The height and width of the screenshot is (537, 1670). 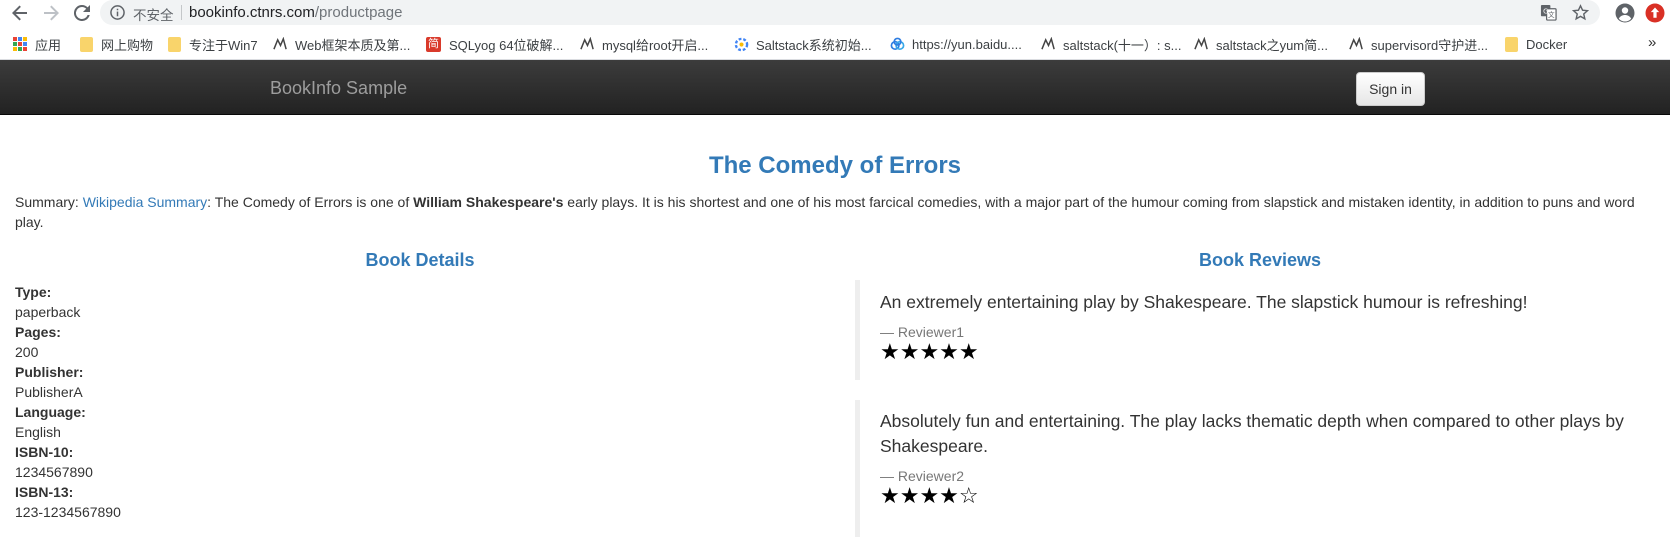 What do you see at coordinates (82, 13) in the screenshot?
I see `reload-icon` at bounding box center [82, 13].